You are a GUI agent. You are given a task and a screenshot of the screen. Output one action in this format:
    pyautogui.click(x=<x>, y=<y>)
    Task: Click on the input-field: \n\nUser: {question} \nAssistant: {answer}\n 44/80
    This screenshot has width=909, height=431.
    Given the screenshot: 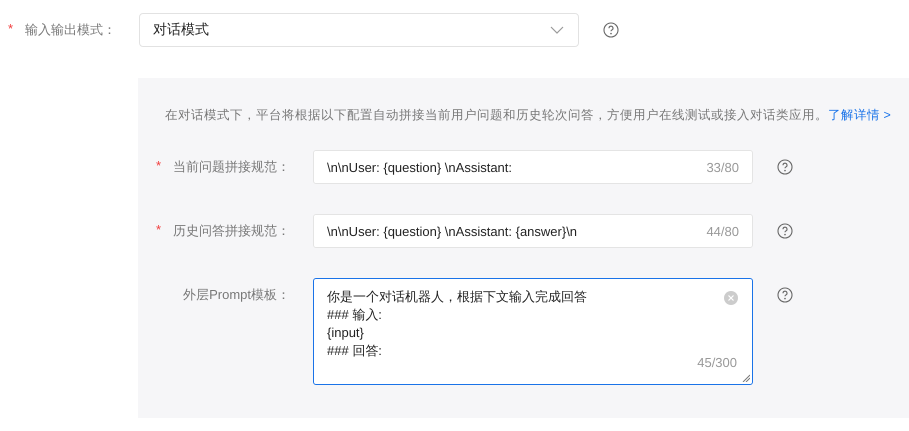 What is the action you would take?
    pyautogui.click(x=533, y=231)
    